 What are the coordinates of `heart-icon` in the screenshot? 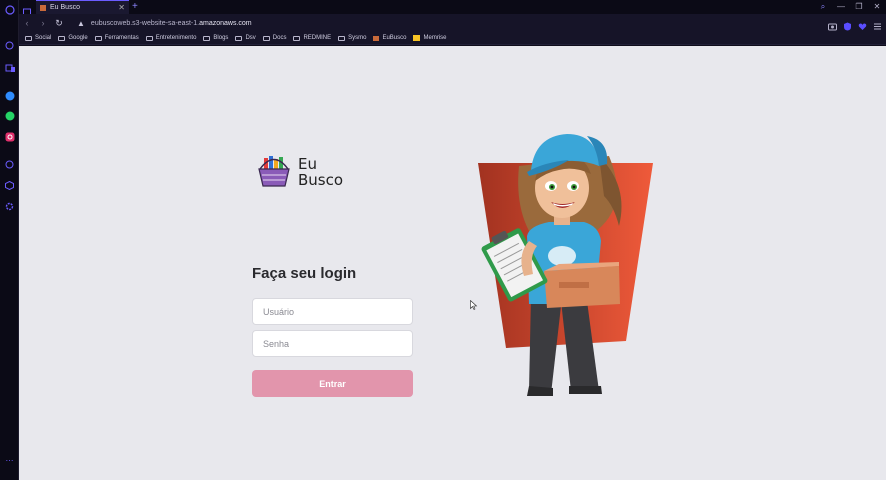 It's located at (862, 24).